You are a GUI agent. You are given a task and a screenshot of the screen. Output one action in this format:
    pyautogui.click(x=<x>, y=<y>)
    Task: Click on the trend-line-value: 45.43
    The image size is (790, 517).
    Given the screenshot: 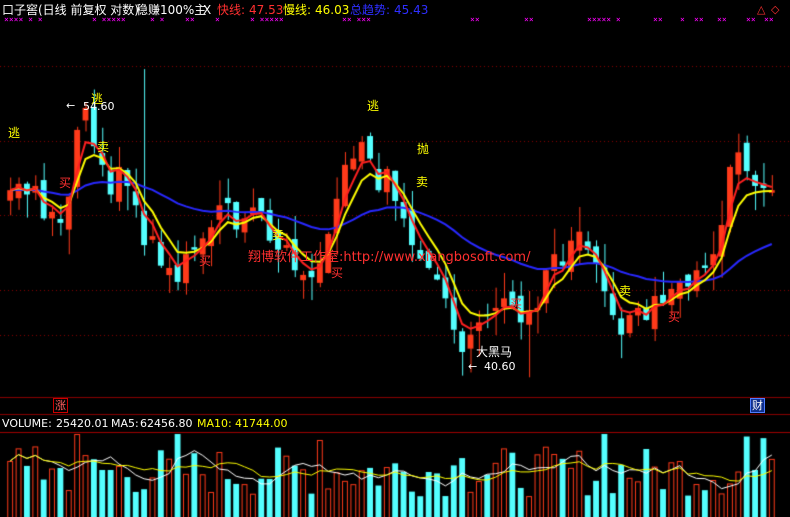 What is the action you would take?
    pyautogui.click(x=411, y=10)
    